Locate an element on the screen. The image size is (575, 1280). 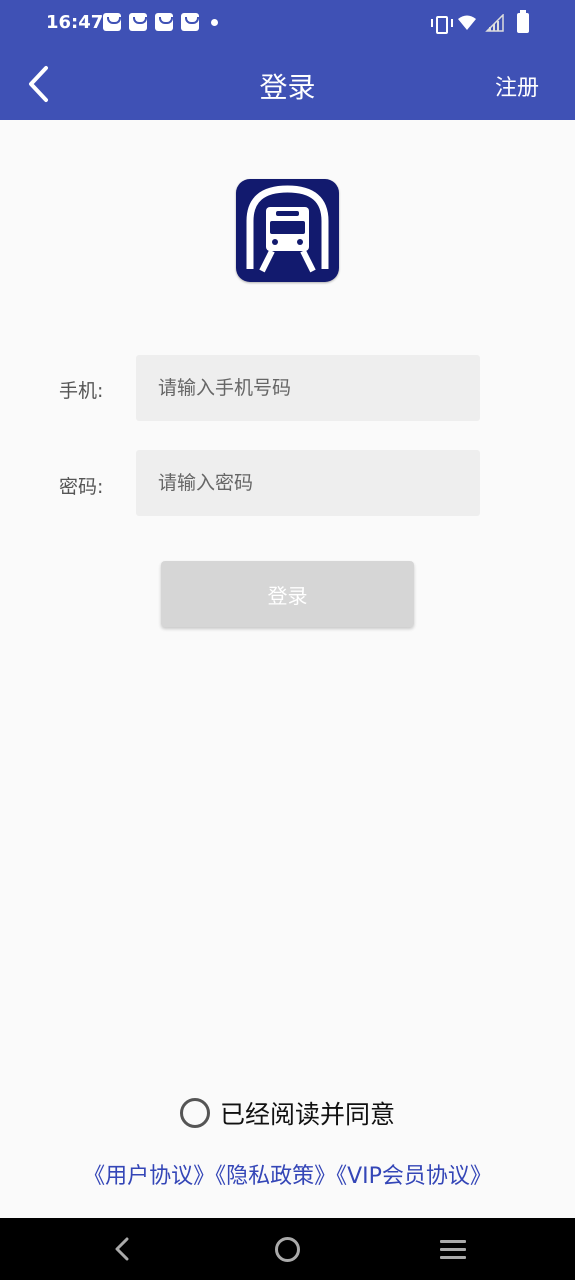
agreement-links: 《用户协议》《隐私政策》《VIP会员协议》 is located at coordinates (287, 1174).